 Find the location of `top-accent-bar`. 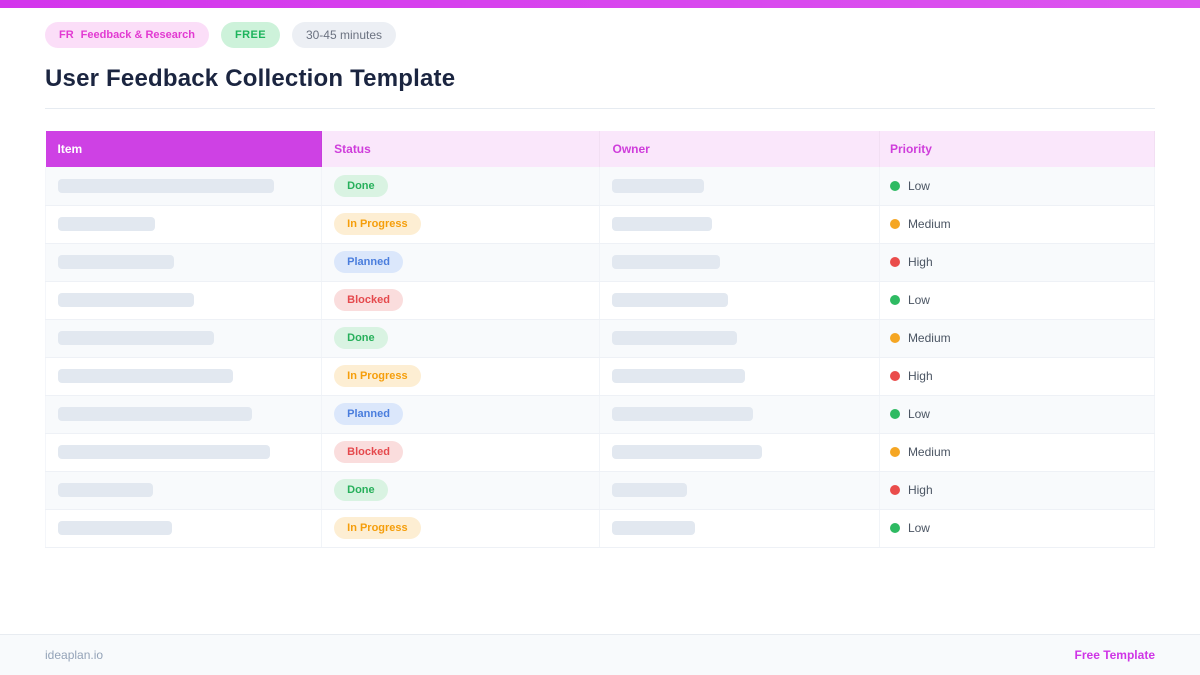

top-accent-bar is located at coordinates (600, 4).